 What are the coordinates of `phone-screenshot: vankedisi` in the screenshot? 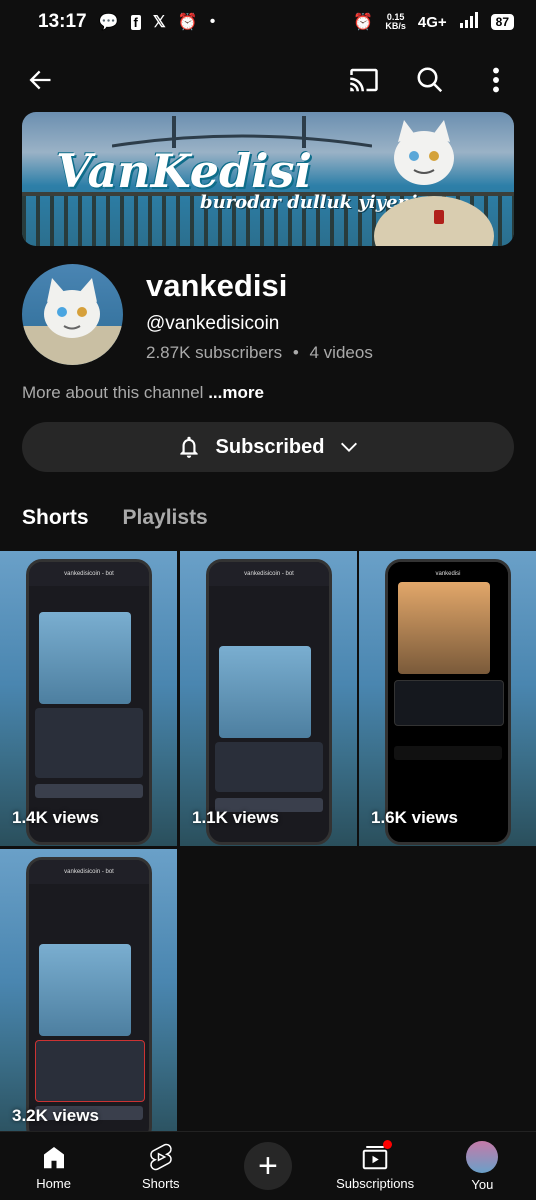 It's located at (448, 702).